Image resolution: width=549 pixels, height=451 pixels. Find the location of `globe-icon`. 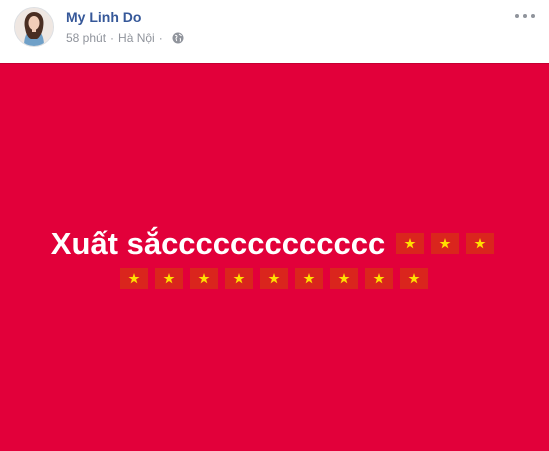

globe-icon is located at coordinates (178, 38).